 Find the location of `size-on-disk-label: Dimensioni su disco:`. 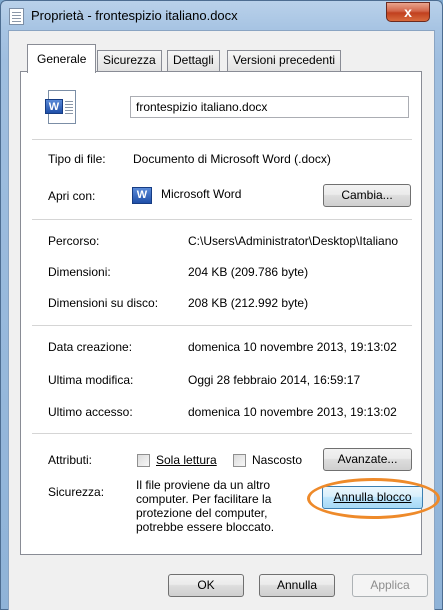

size-on-disk-label: Dimensioni su disco: is located at coordinates (103, 303).